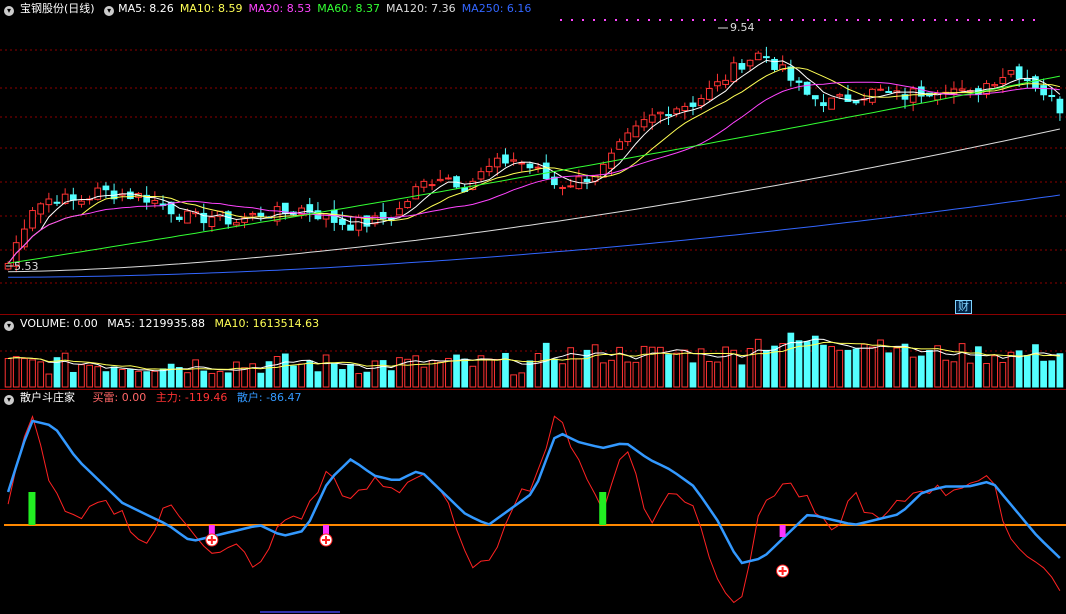 This screenshot has height=614, width=1066. I want to click on collapse-toggle-icon: ▾, so click(9, 11).